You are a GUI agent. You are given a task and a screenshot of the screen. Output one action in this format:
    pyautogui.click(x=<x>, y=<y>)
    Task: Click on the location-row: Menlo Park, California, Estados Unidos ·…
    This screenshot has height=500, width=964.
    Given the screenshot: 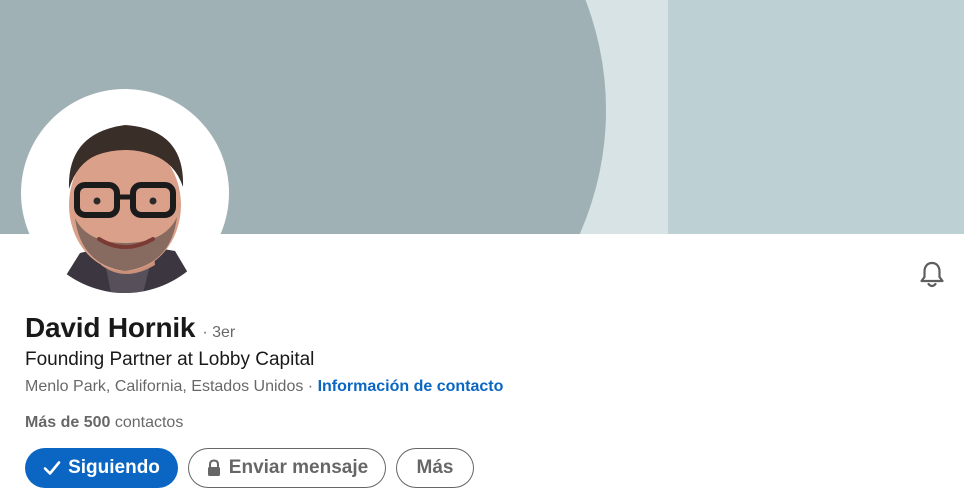 What is the action you would take?
    pyautogui.click(x=264, y=387)
    